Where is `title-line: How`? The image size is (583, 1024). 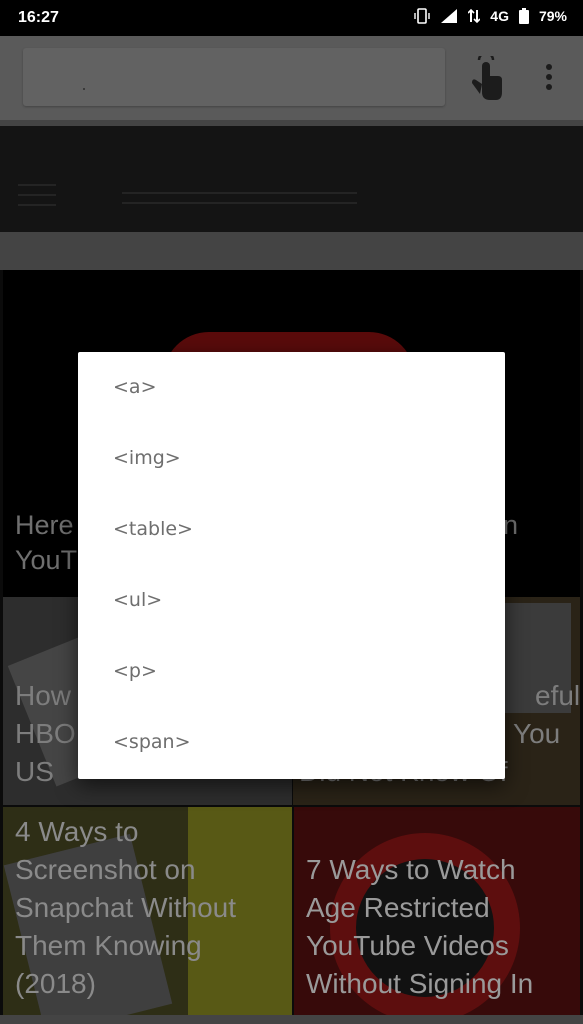 title-line: How is located at coordinates (43, 695).